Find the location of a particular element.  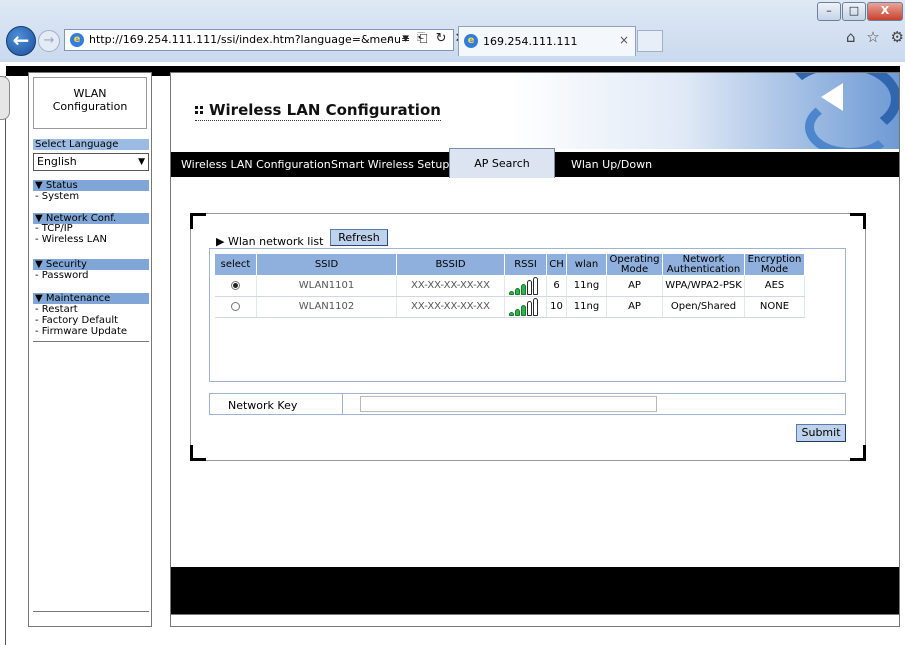

browser-tab: e 169.254.111.111 × is located at coordinates (547, 41).